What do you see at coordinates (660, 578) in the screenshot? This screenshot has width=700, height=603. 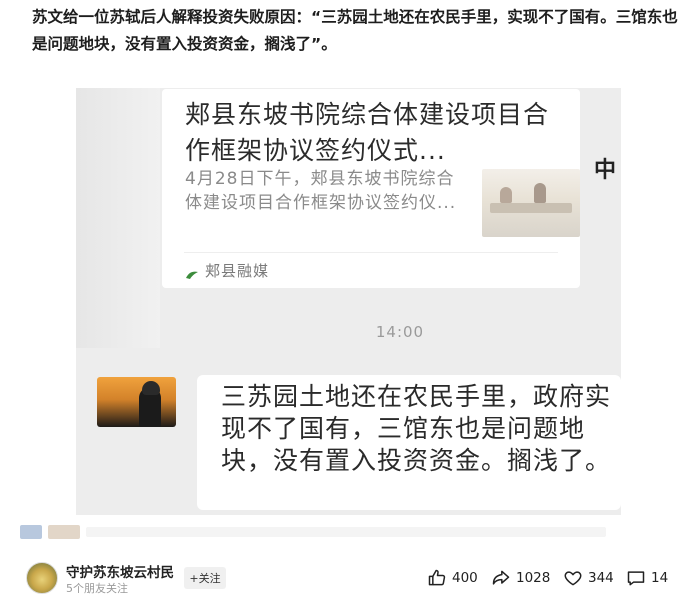 I see `comment-count: 14` at bounding box center [660, 578].